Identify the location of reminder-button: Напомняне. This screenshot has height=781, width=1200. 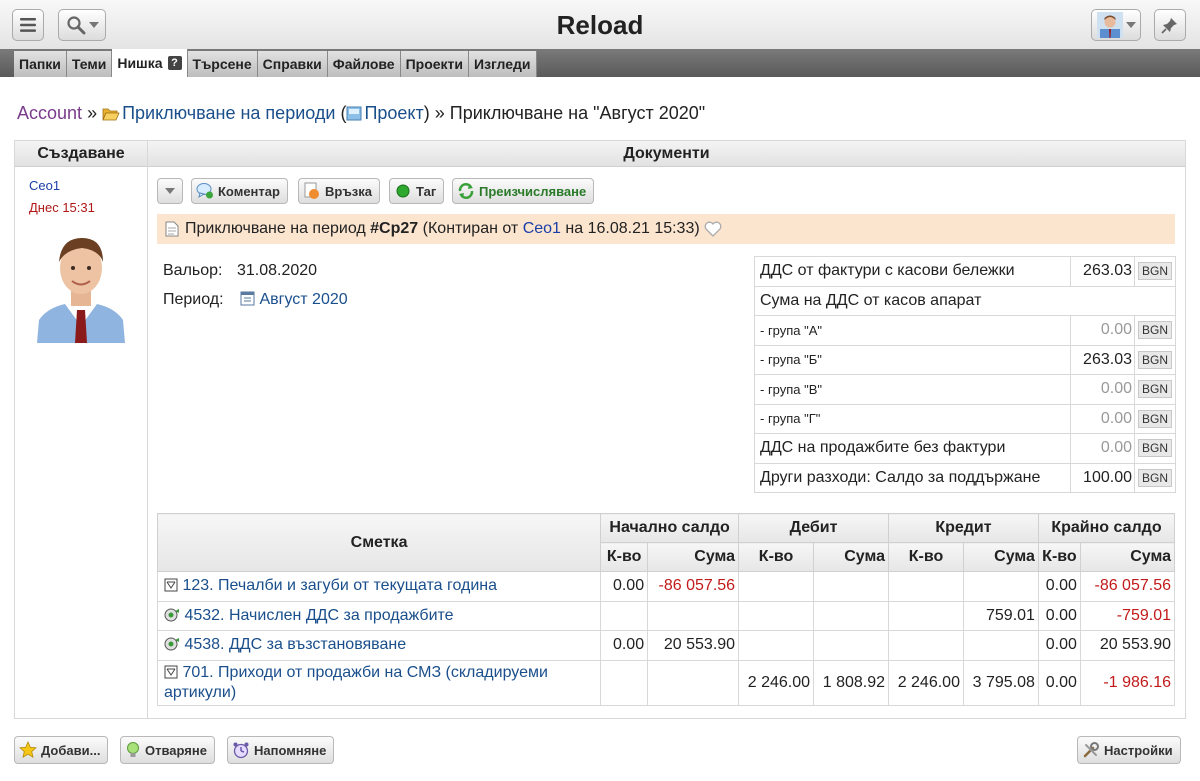
(281, 750).